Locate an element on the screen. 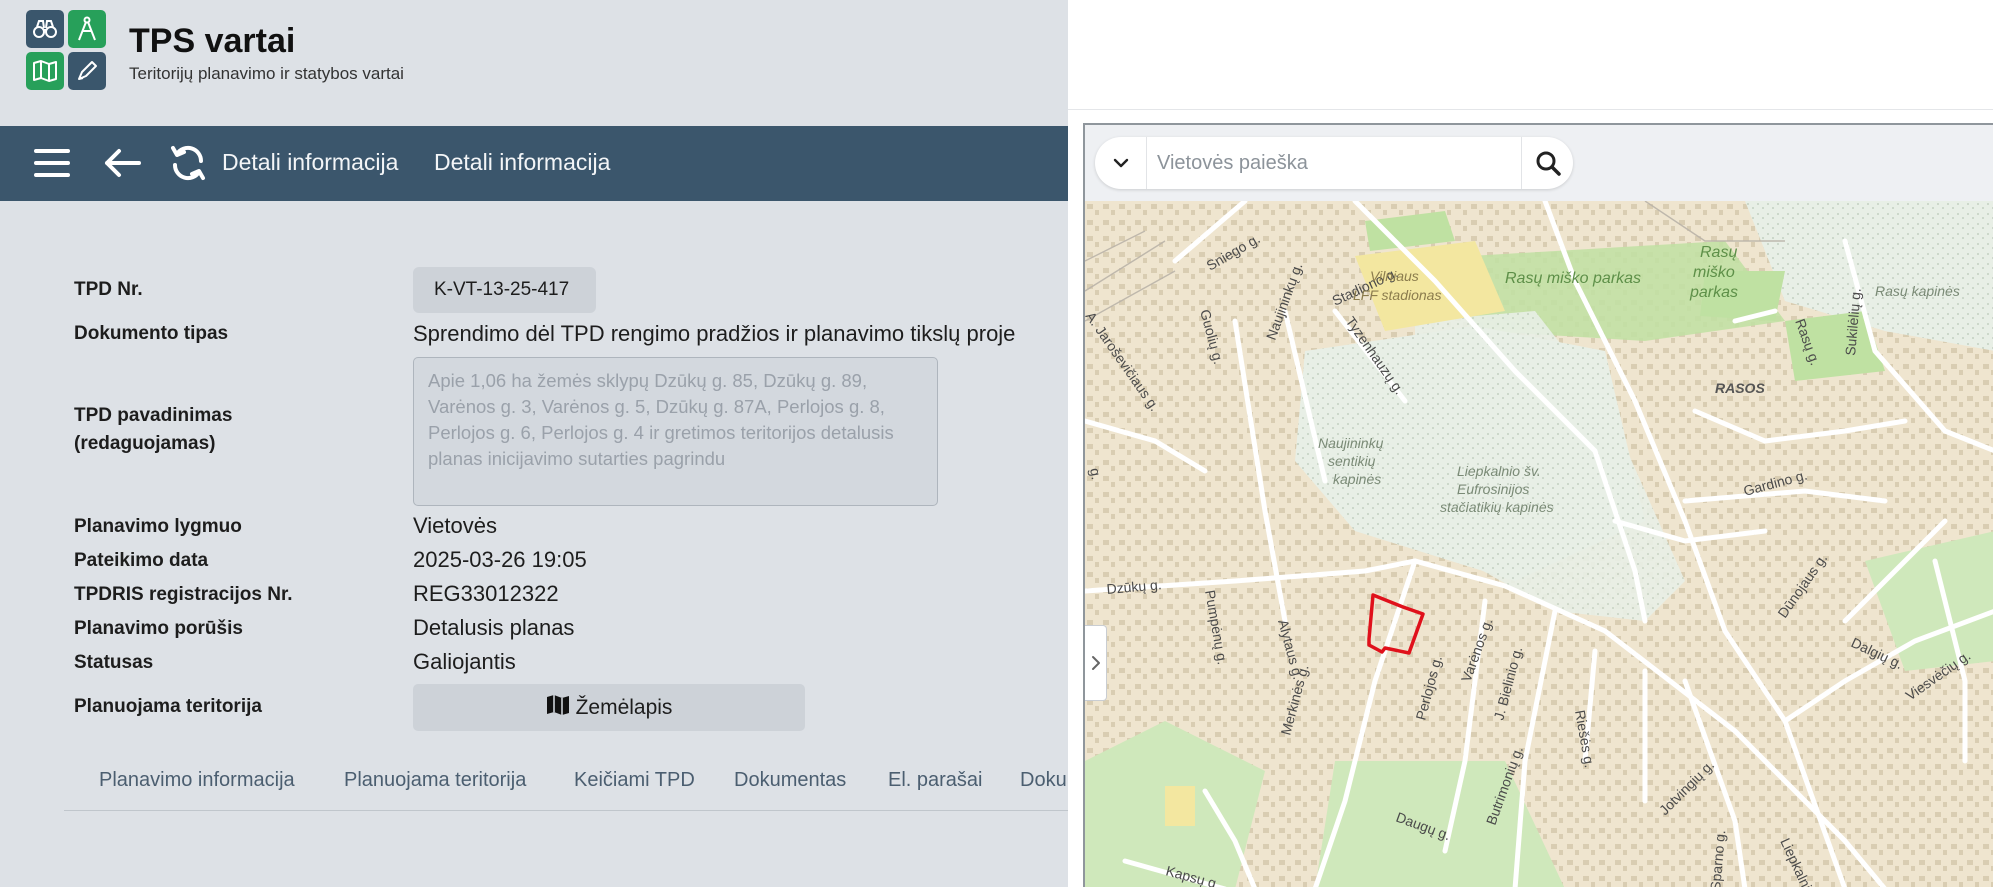  map-label: Liepkalnio šv. is located at coordinates (1499, 471).